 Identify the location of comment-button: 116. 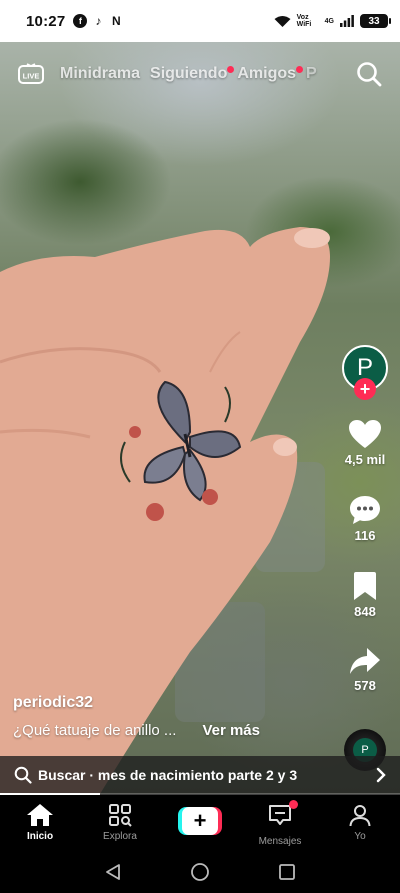
(365, 519).